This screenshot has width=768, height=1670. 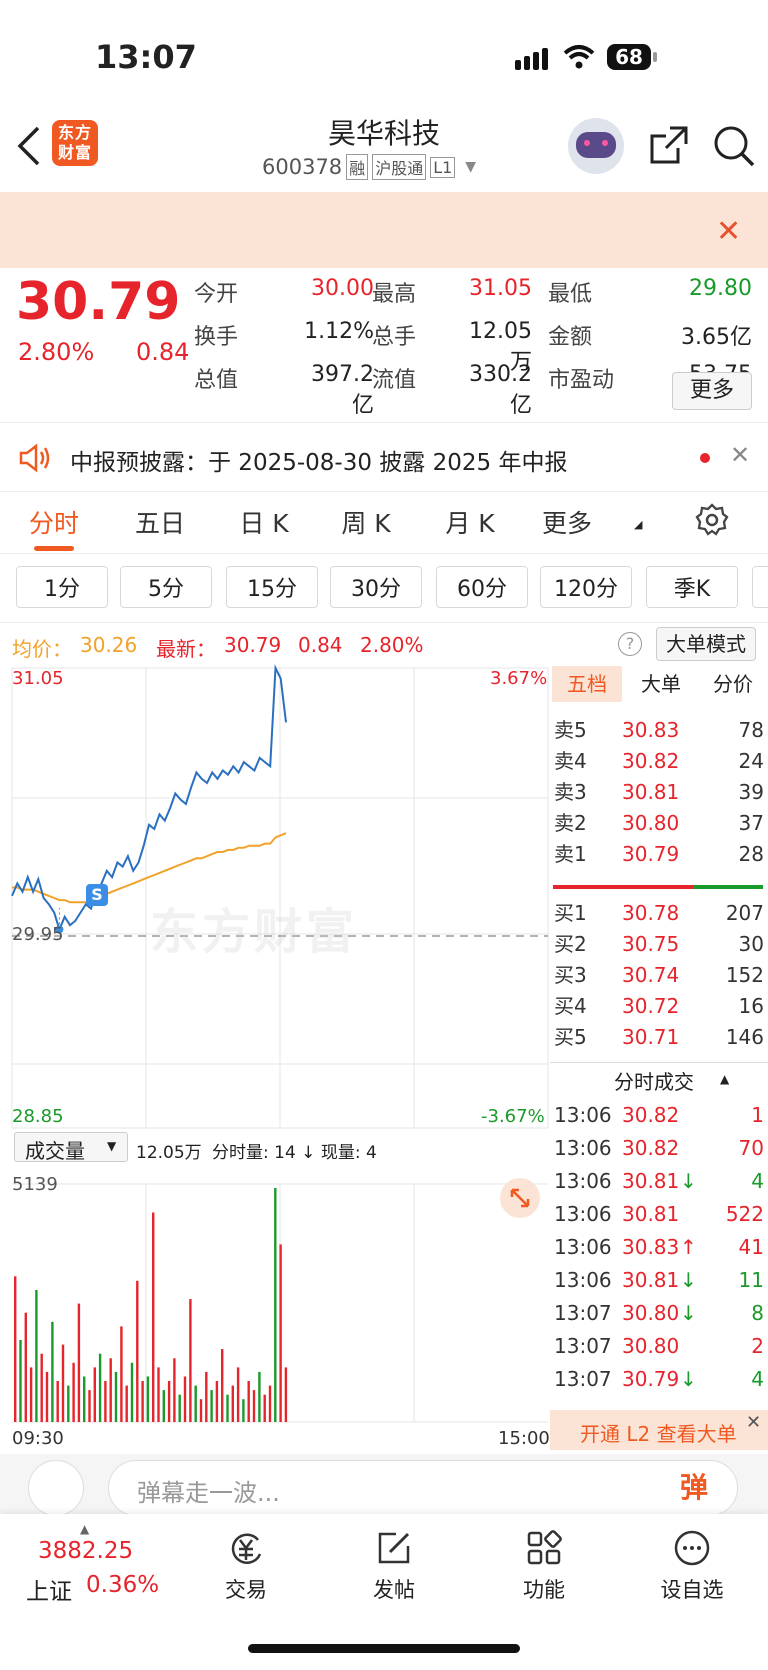 I want to click on quote-field-label: 最高, so click(x=394, y=294).